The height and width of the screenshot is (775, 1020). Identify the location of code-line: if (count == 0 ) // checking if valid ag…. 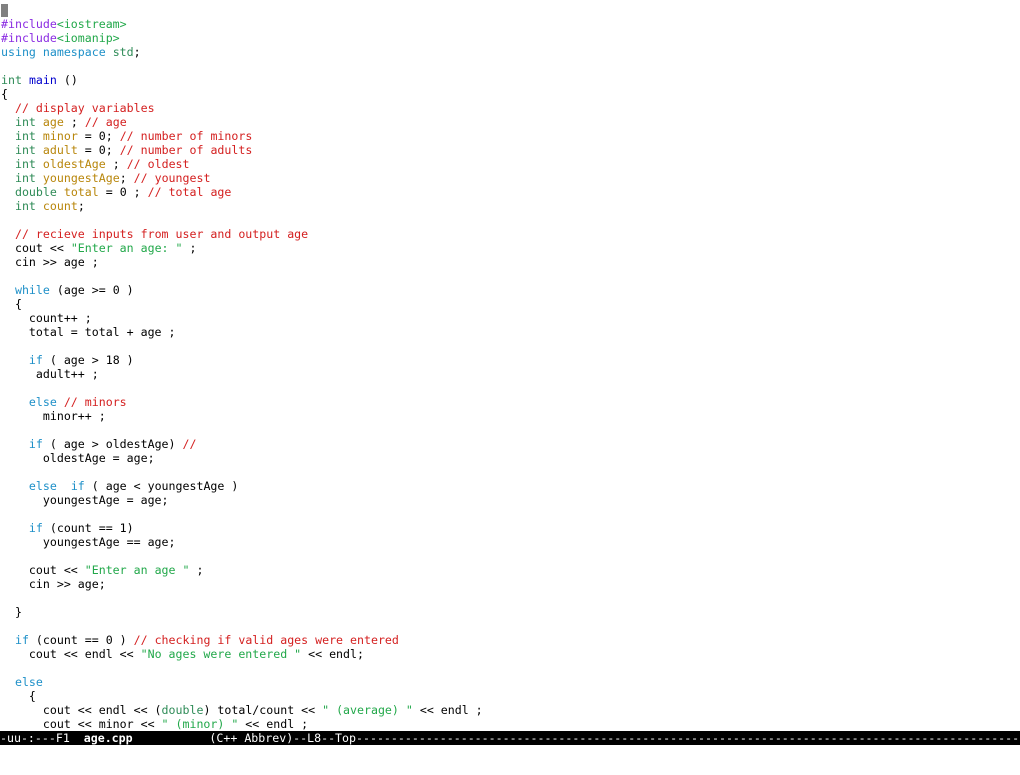
(510, 640).